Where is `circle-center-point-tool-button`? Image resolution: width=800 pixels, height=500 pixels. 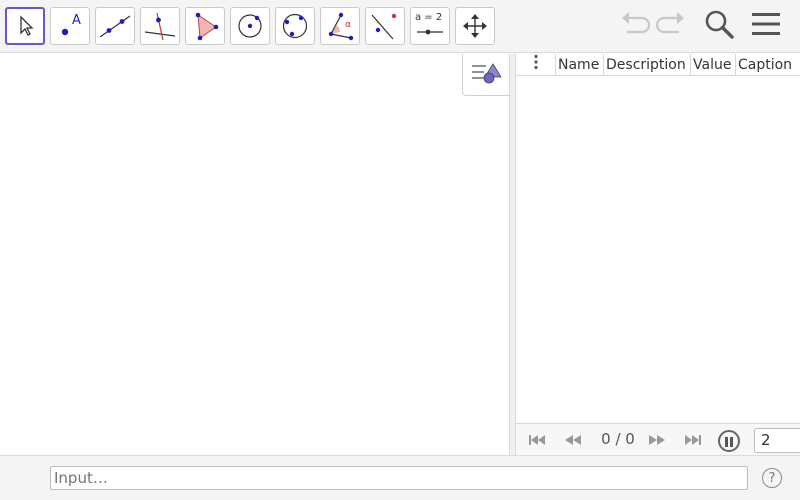
circle-center-point-tool-button is located at coordinates (250, 26).